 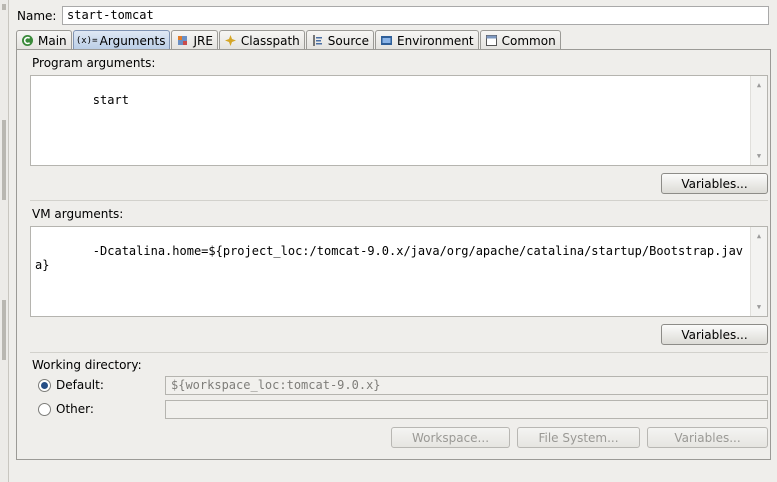 I want to click on default-radio, so click(x=44, y=385).